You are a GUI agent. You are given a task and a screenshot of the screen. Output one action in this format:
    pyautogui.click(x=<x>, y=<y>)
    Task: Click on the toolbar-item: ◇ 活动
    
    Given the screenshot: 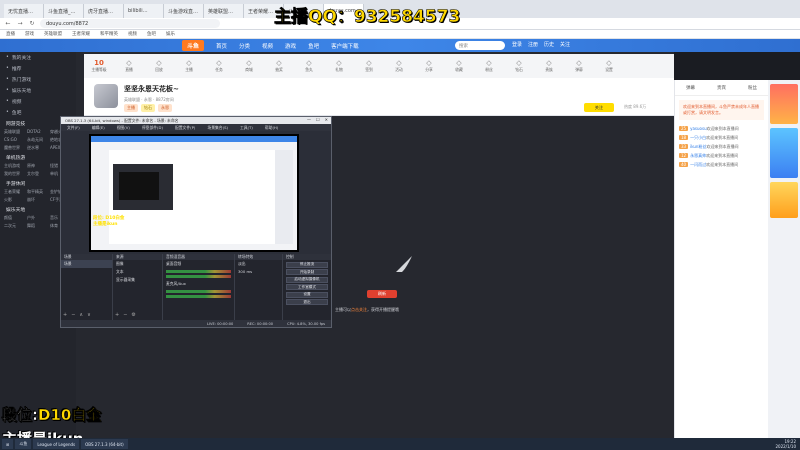 What is the action you would take?
    pyautogui.click(x=399, y=66)
    